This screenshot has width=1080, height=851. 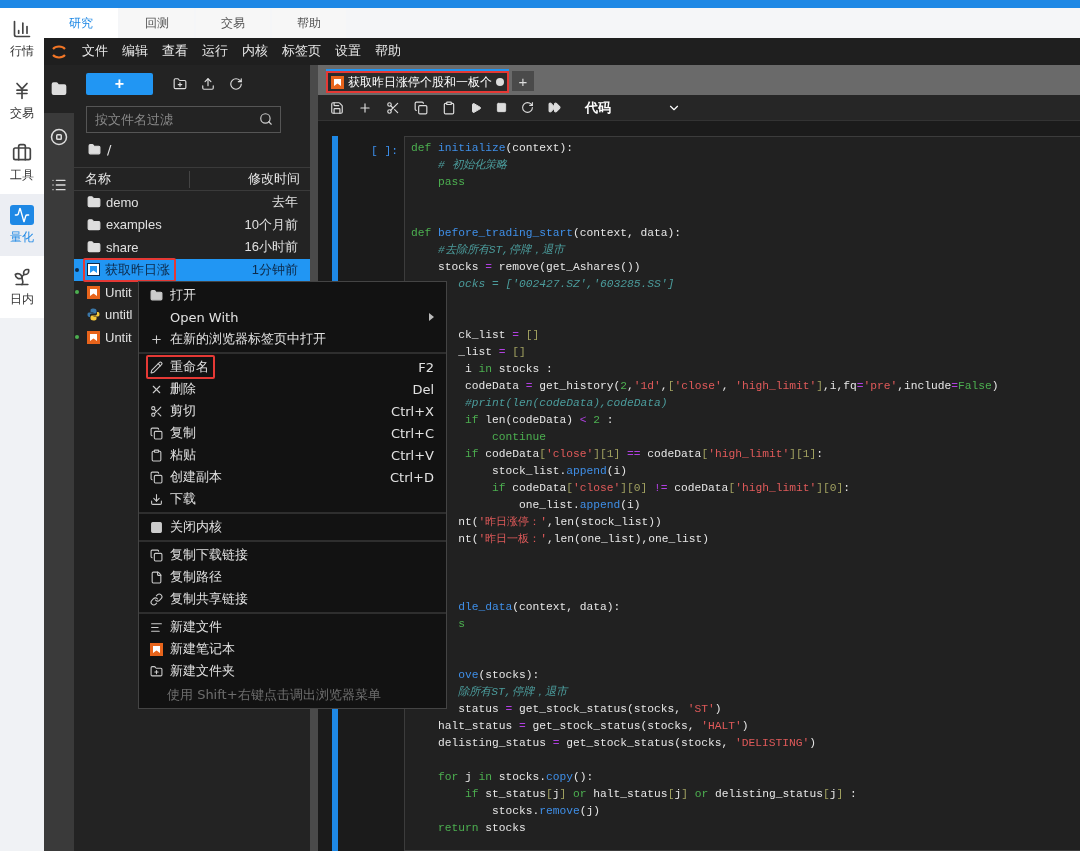 What do you see at coordinates (183, 499) in the screenshot?
I see `menu-item-label: 下载` at bounding box center [183, 499].